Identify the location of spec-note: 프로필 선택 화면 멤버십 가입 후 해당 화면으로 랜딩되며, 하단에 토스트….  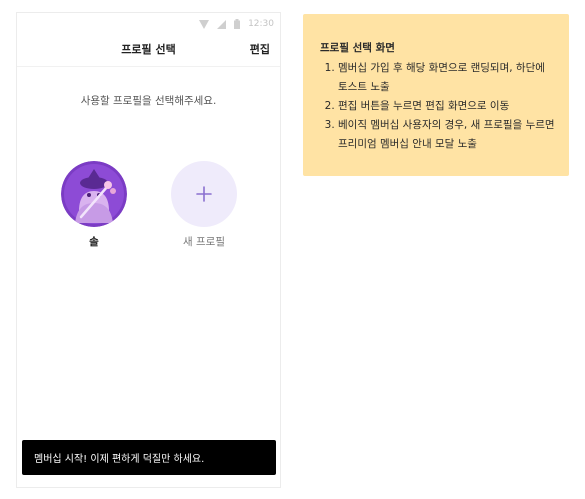
(436, 95).